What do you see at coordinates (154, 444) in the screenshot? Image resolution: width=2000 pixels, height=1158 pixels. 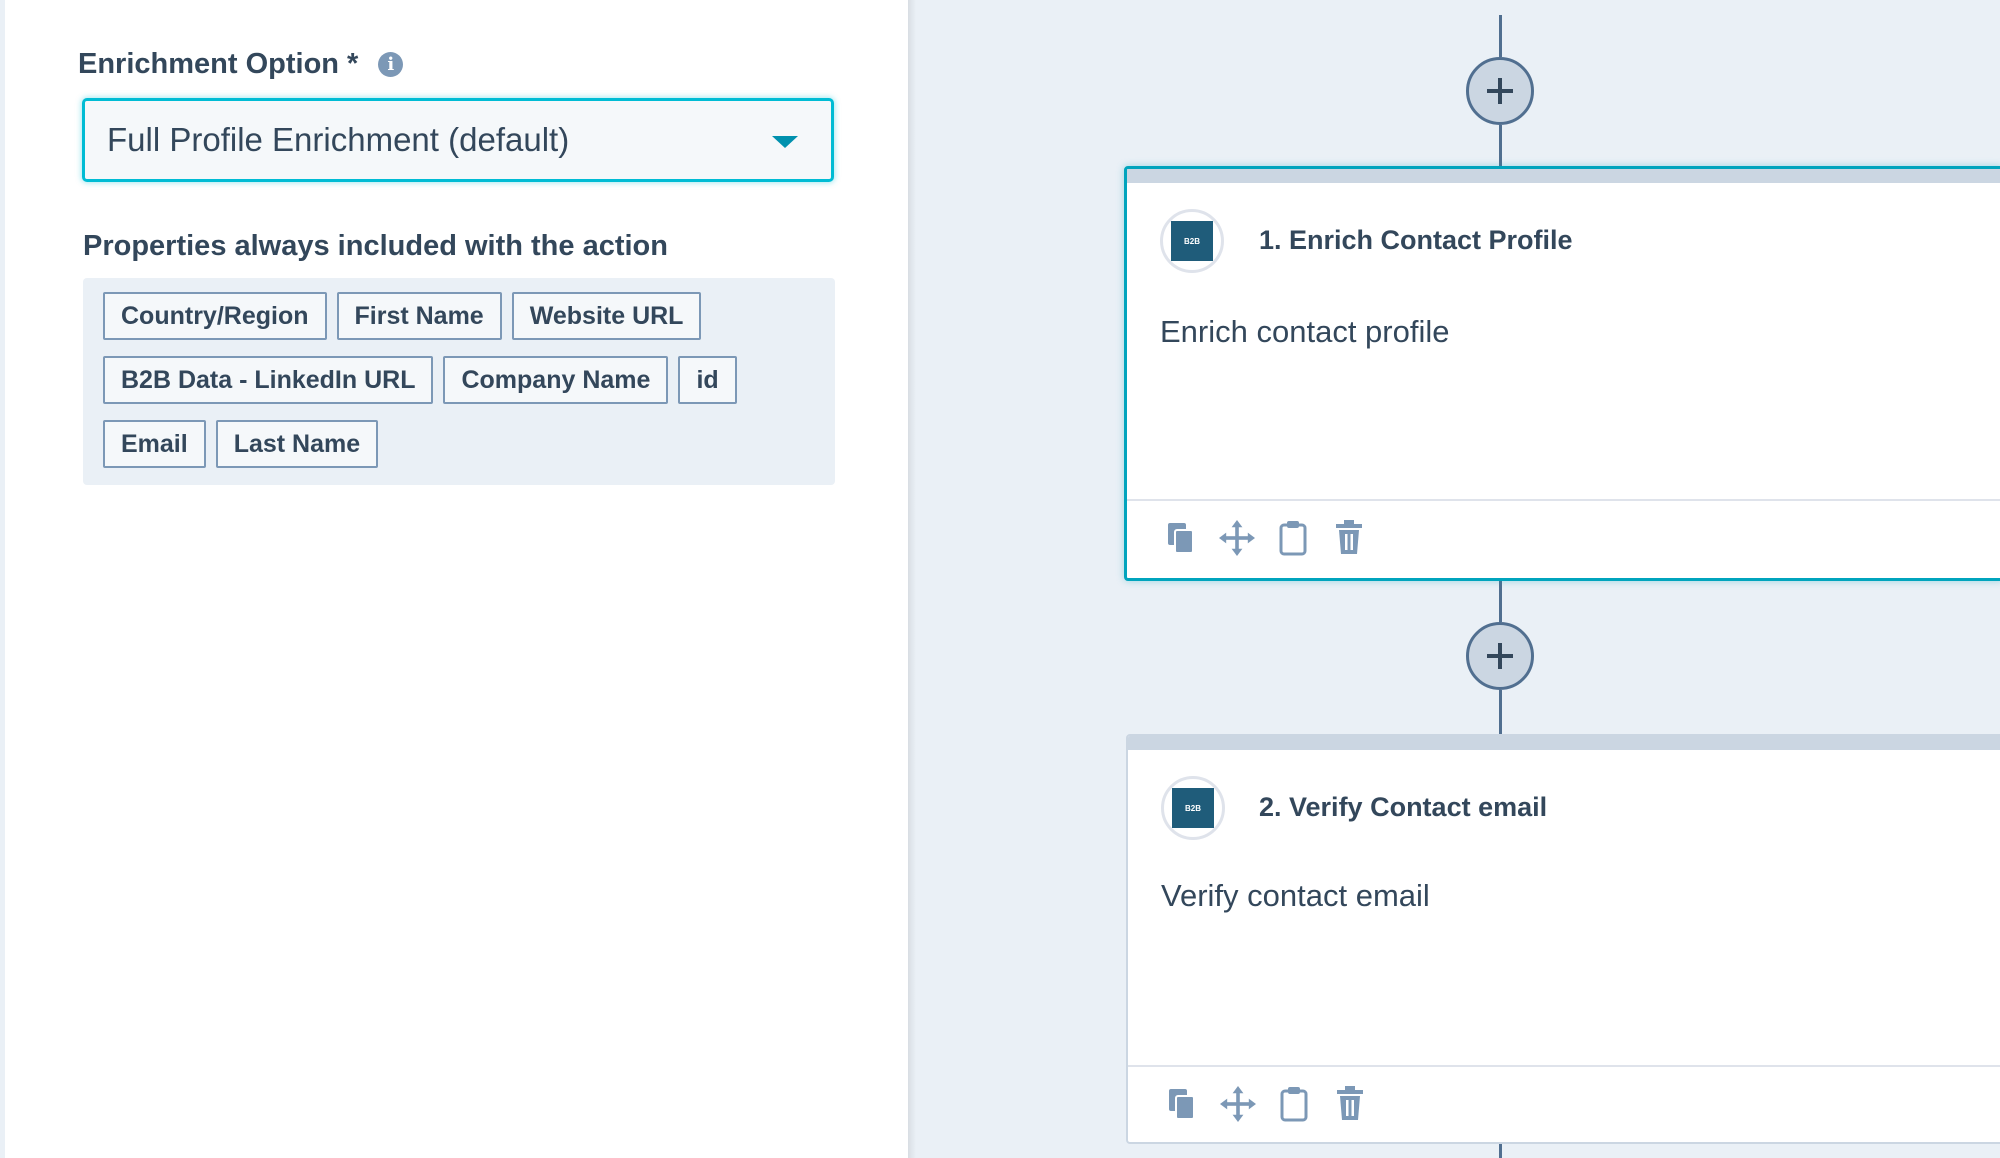 I see `property-tag: Email` at bounding box center [154, 444].